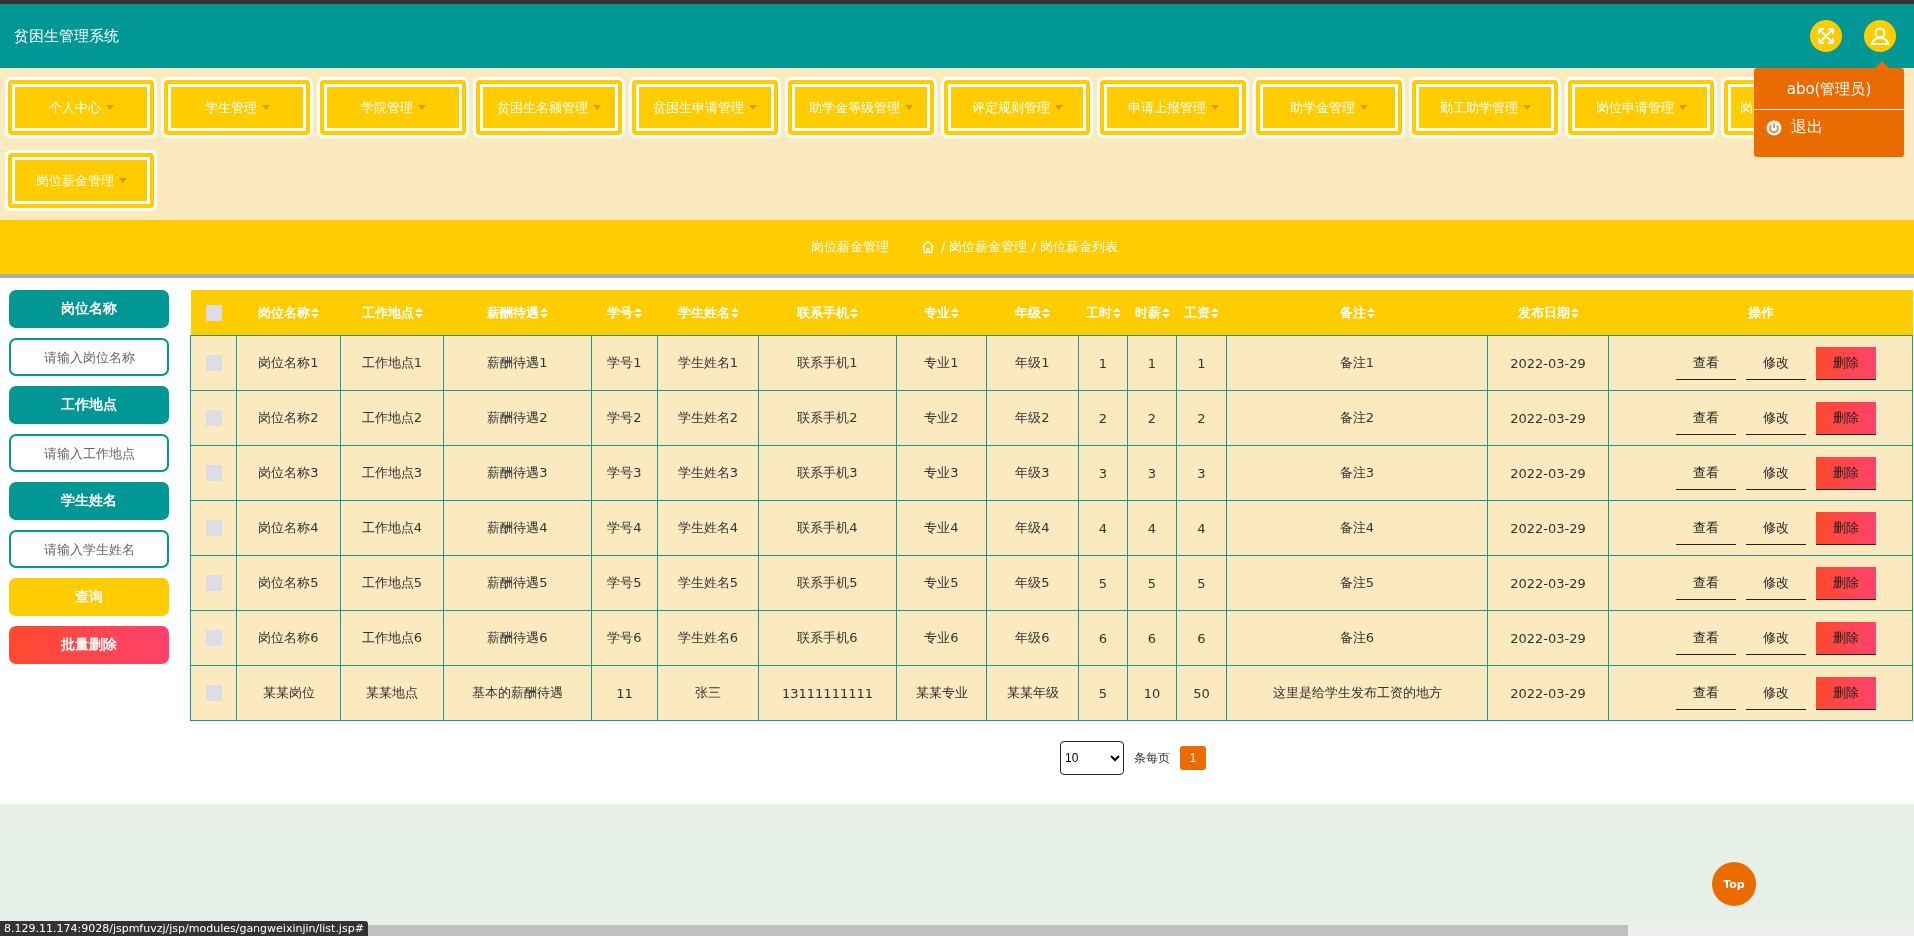 This screenshot has width=1914, height=936. What do you see at coordinates (1357, 362) in the screenshot?
I see `table-cell: 备注1` at bounding box center [1357, 362].